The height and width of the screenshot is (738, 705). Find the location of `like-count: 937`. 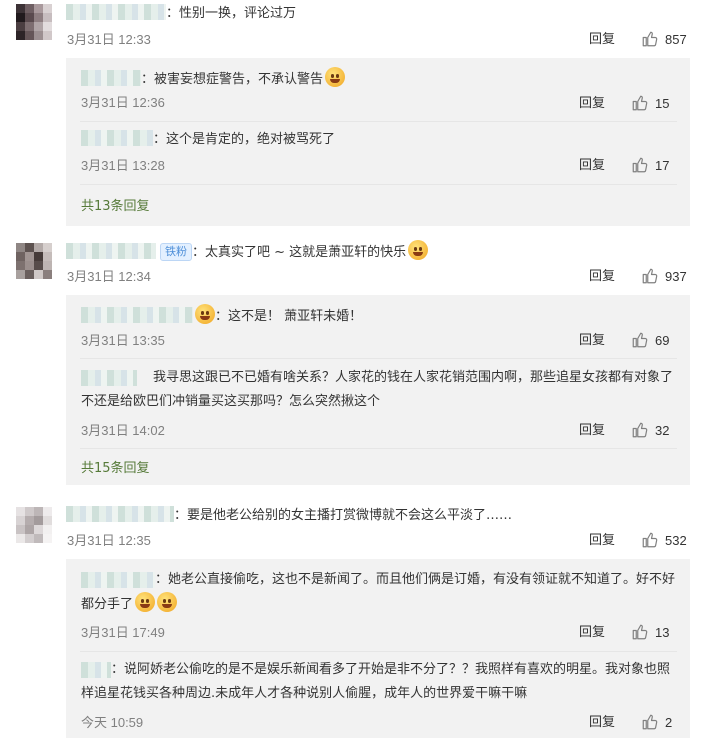

like-count: 937 is located at coordinates (676, 276).